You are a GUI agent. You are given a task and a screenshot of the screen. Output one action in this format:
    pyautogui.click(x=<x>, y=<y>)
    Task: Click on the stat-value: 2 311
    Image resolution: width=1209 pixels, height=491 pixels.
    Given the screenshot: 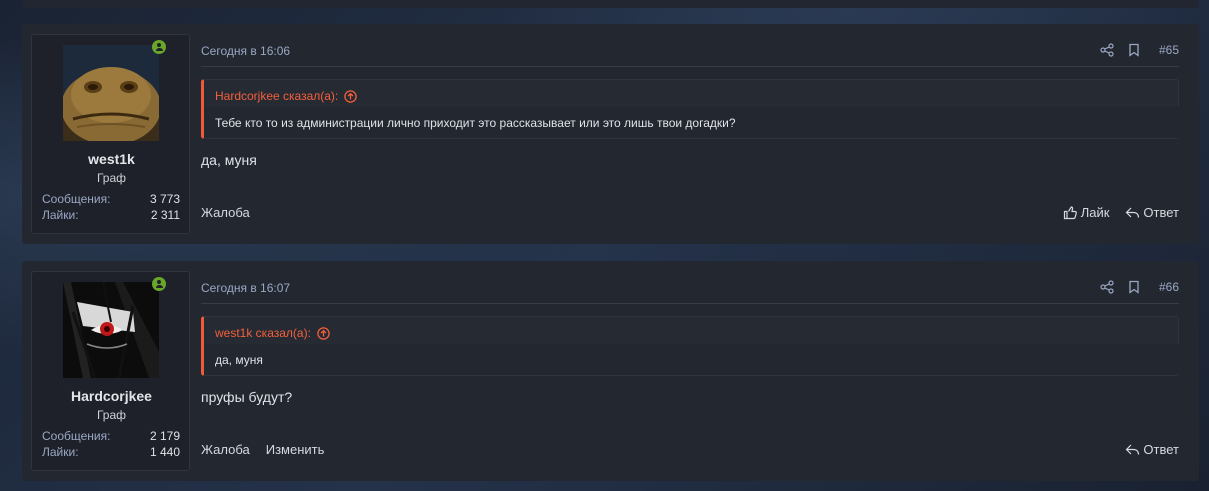 What is the action you would take?
    pyautogui.click(x=165, y=215)
    